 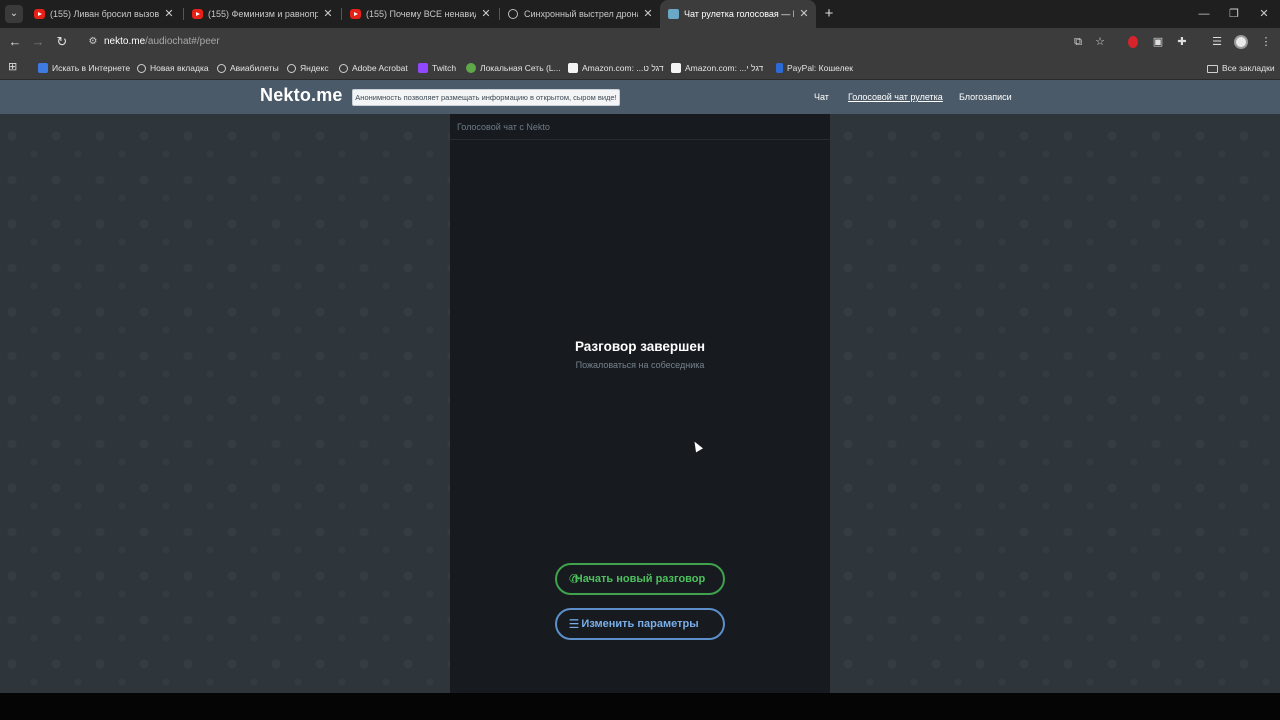 I want to click on new-tab-button: +, so click(x=829, y=14).